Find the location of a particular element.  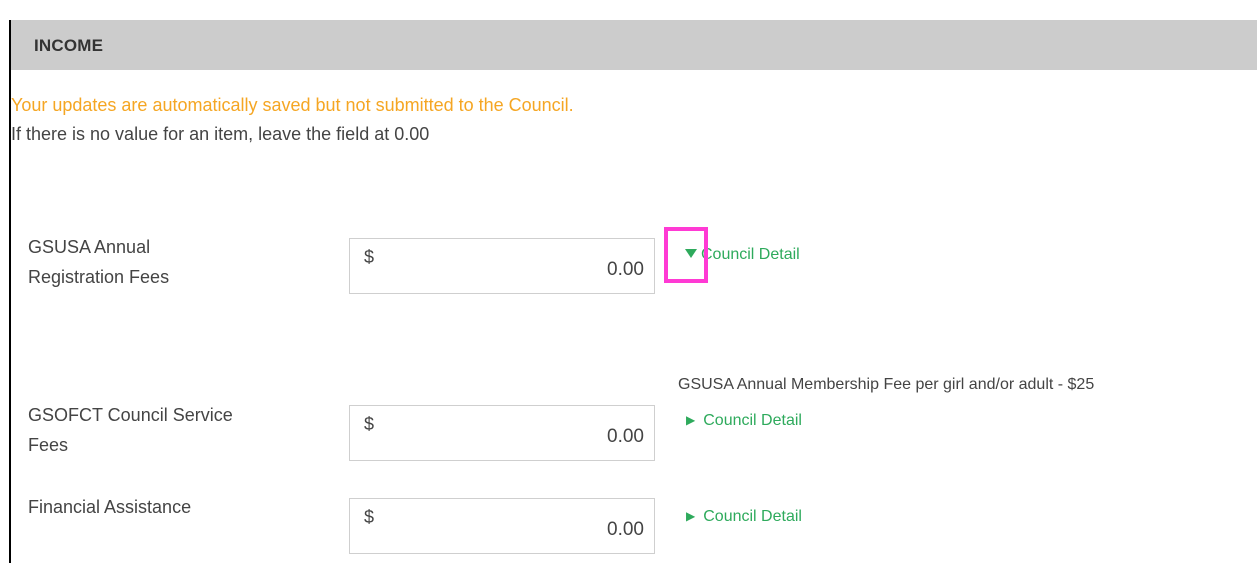

section-header: INCOME is located at coordinates (634, 45).